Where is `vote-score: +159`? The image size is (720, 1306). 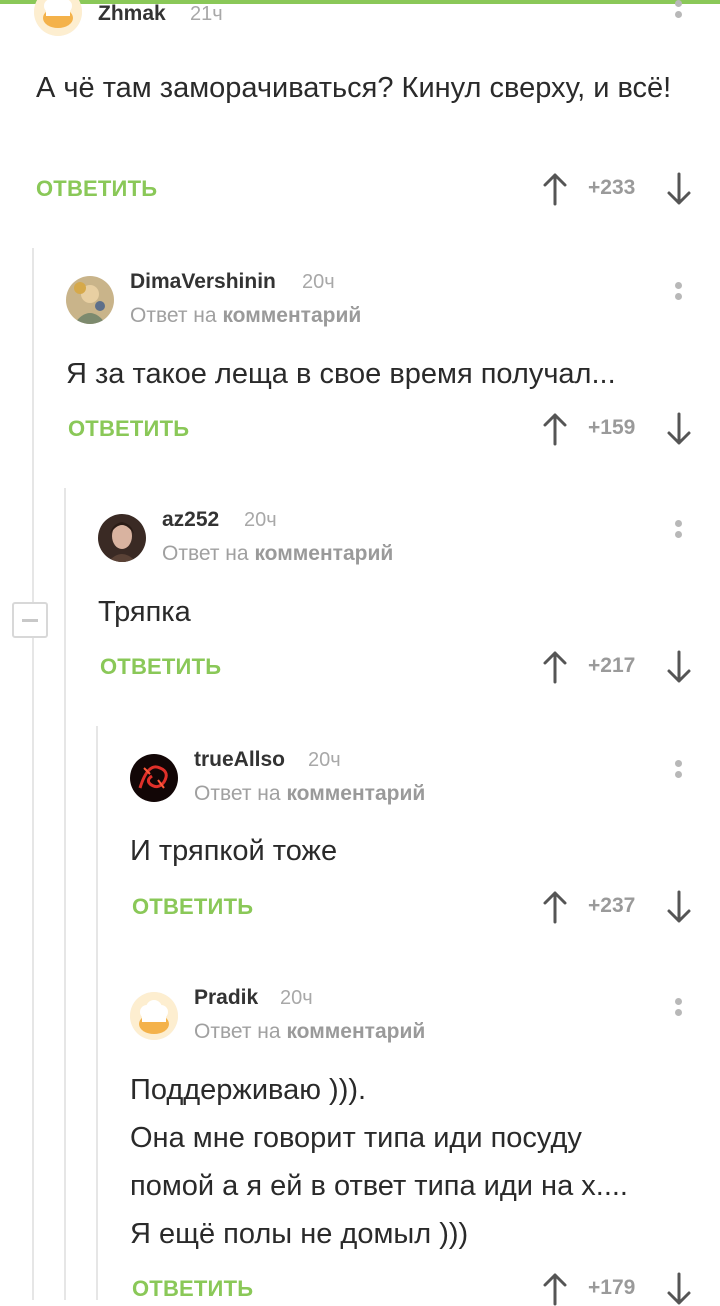
vote-score: +159 is located at coordinates (612, 427).